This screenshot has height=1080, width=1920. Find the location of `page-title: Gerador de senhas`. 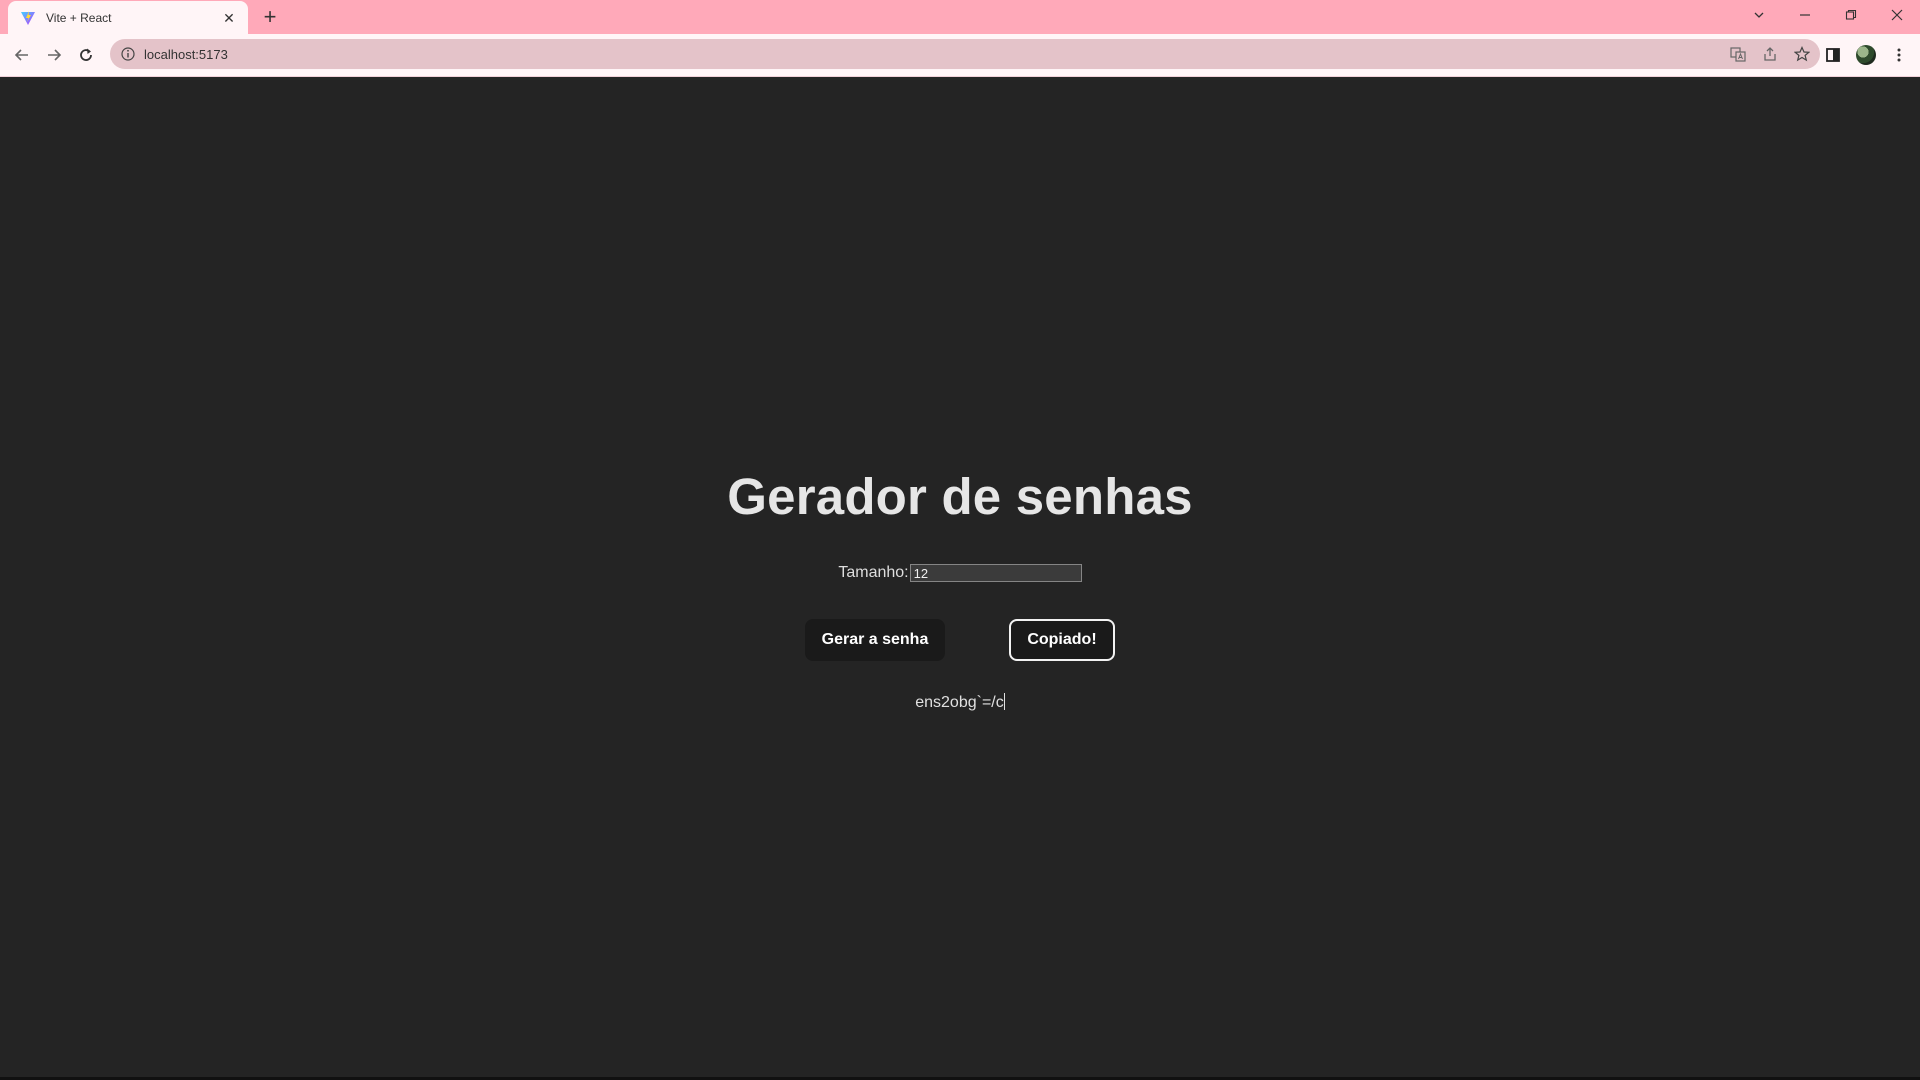

page-title: Gerador de senhas is located at coordinates (960, 496).